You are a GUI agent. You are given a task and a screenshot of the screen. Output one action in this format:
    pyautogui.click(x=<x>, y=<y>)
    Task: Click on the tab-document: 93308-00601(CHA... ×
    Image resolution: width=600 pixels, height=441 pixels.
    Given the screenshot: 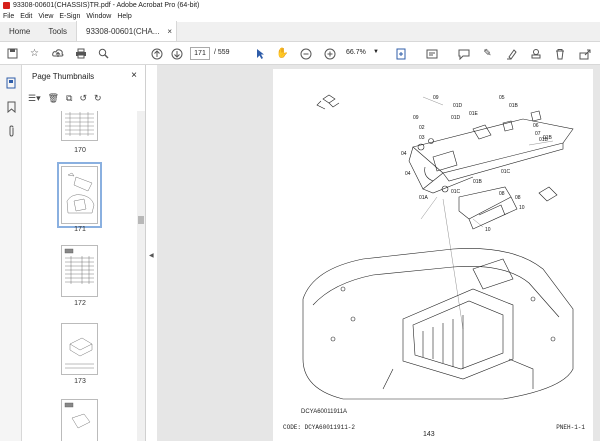 What is the action you would take?
    pyautogui.click(x=127, y=31)
    